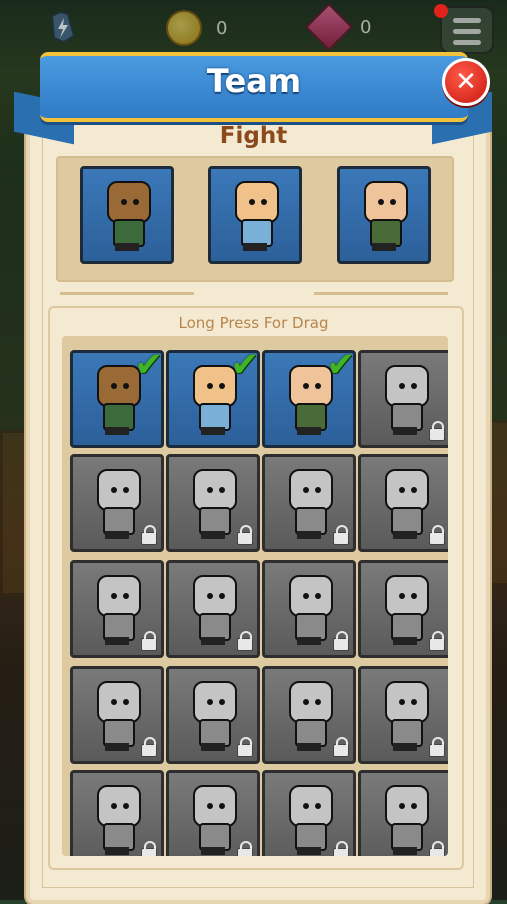 This screenshot has height=904, width=507. I want to click on dialog-title: Team, so click(254, 81).